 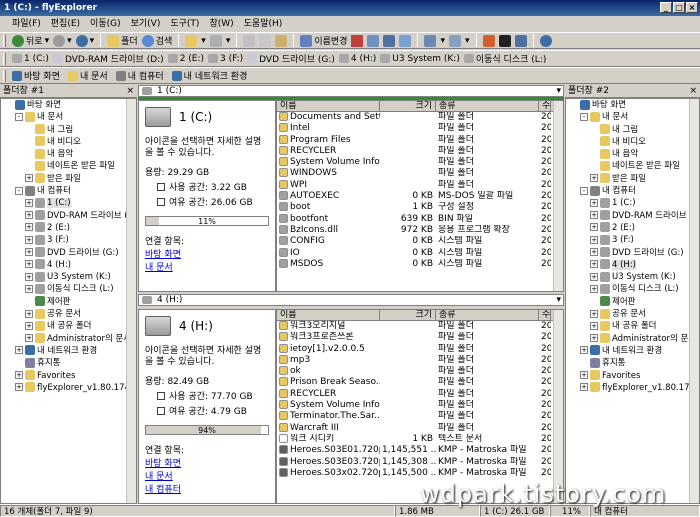 I want to click on paste-icon, so click(x=281, y=40).